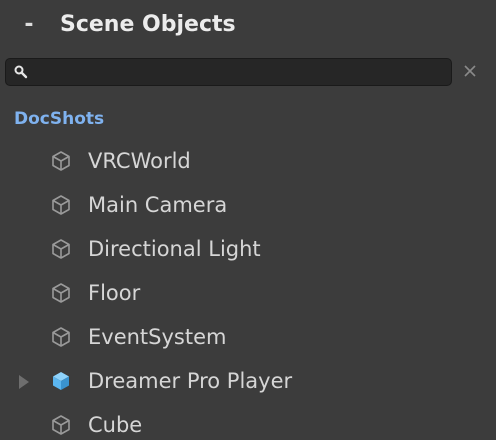  Describe the element at coordinates (248, 422) in the screenshot. I see `list-item: Cube` at that location.